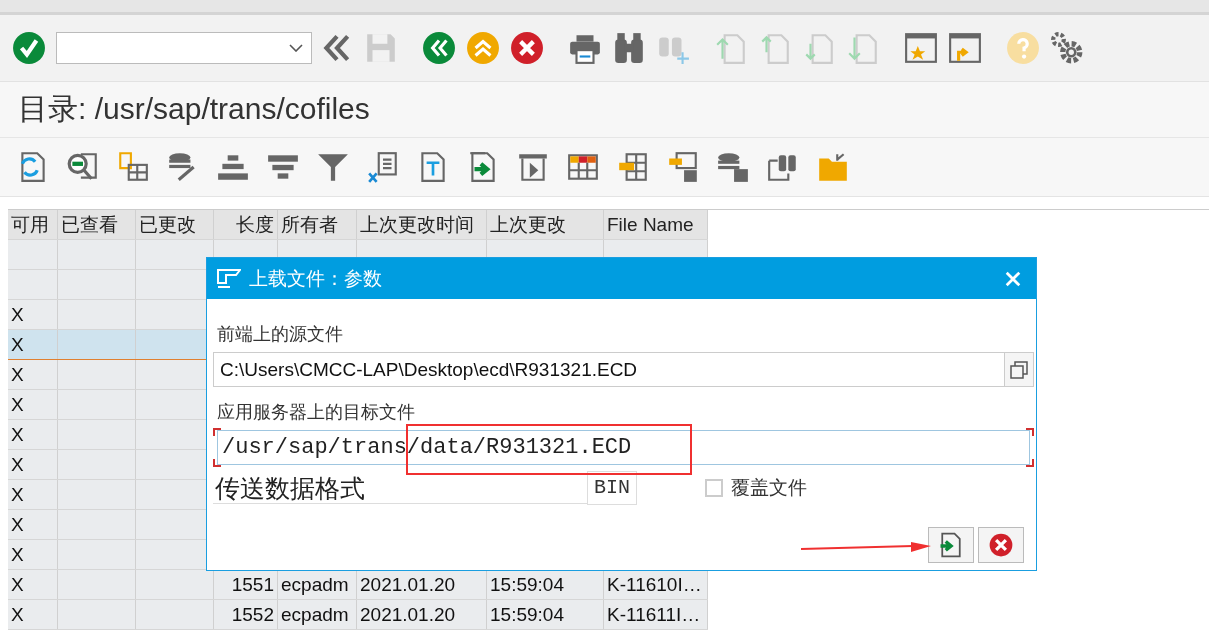  I want to click on checkbox-label: 覆盖文件, so click(769, 488).